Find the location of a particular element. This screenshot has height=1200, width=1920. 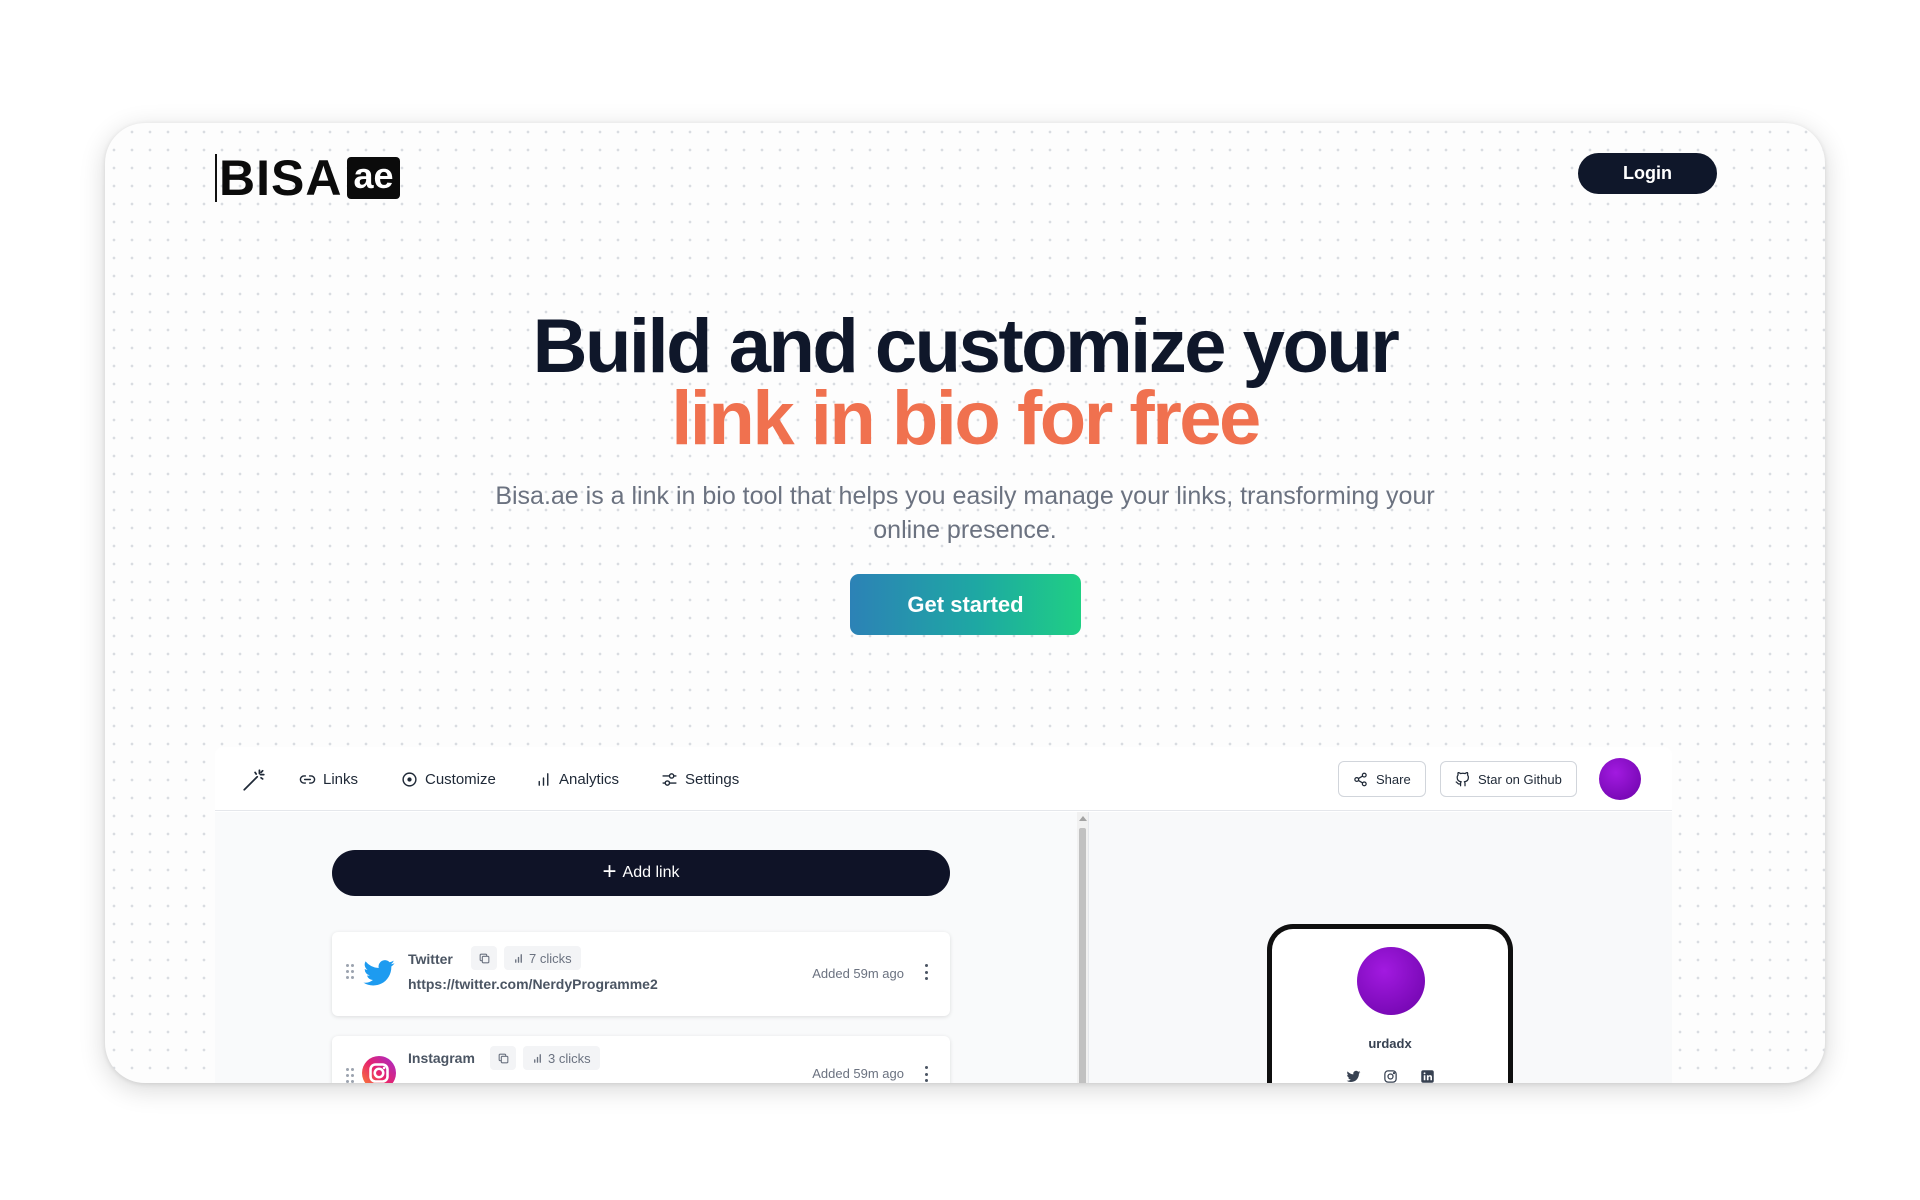

share-icon is located at coordinates (1360, 779).